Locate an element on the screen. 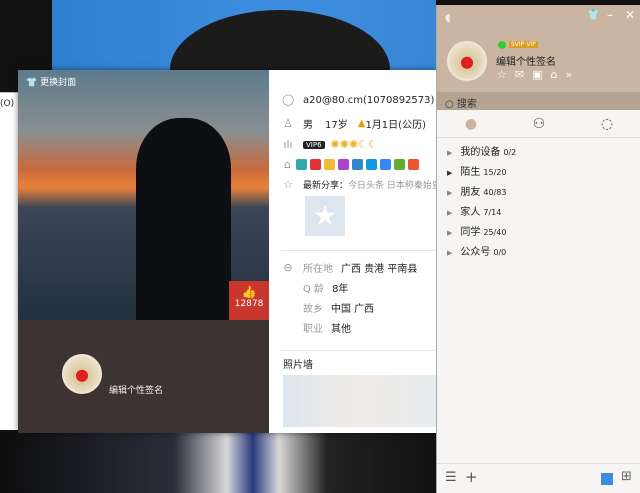  job-label: 职业 is located at coordinates (313, 329).